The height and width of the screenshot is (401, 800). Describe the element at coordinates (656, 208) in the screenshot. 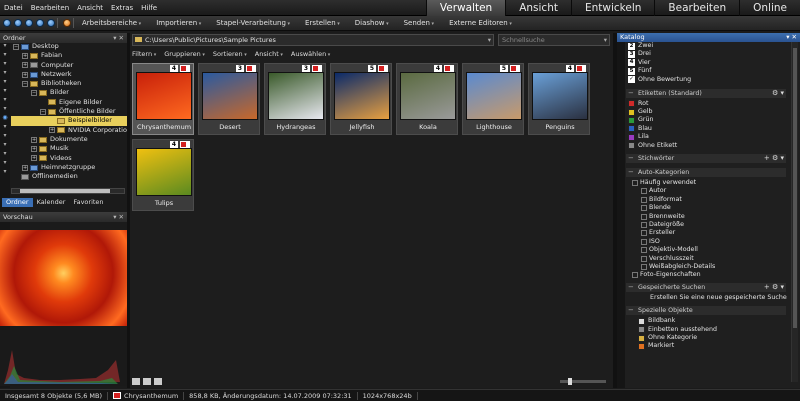

I see `auto-category: Blende` at that location.